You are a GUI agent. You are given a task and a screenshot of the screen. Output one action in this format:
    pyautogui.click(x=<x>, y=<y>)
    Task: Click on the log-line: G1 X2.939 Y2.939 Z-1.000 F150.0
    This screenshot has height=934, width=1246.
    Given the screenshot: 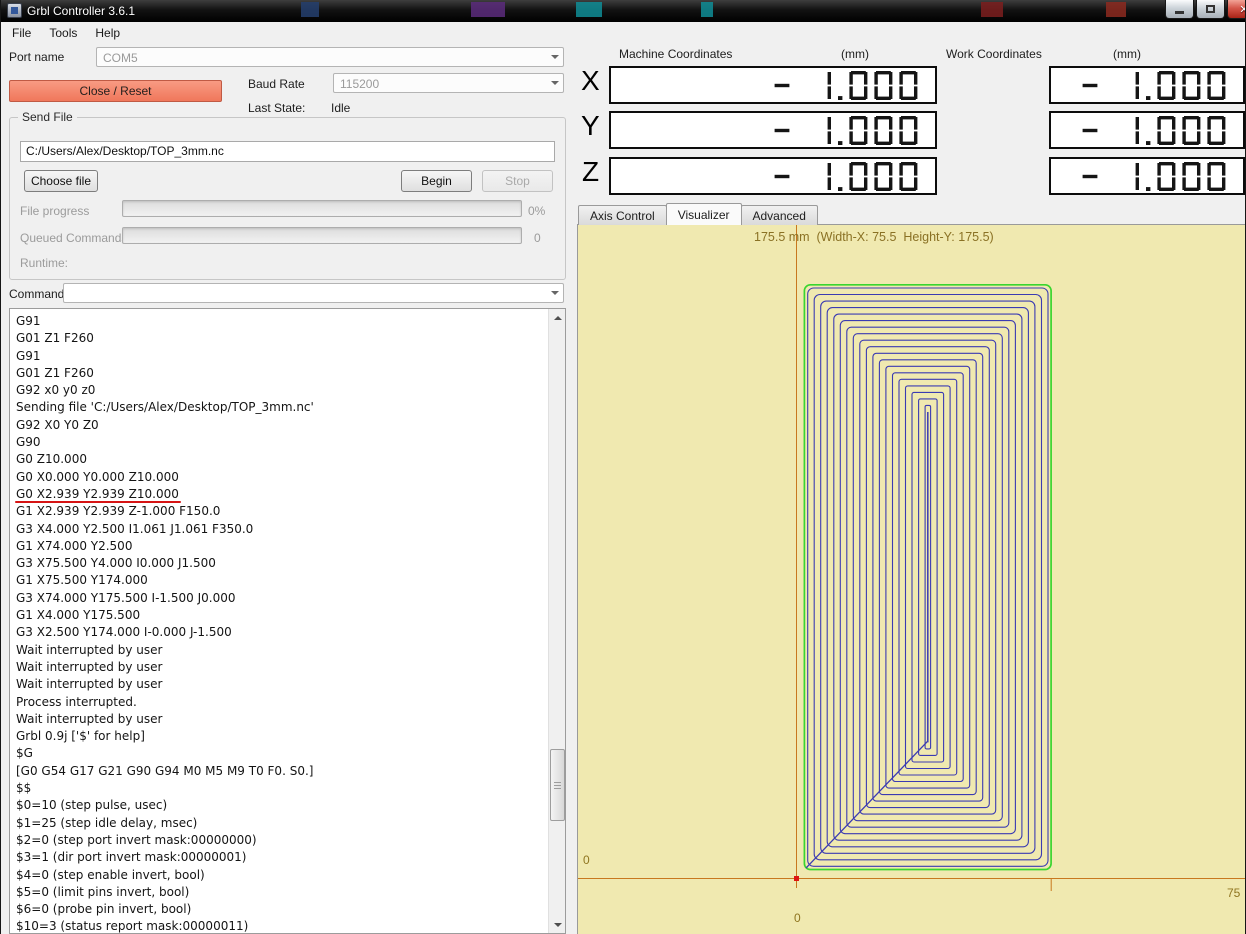 What is the action you would take?
    pyautogui.click(x=118, y=511)
    